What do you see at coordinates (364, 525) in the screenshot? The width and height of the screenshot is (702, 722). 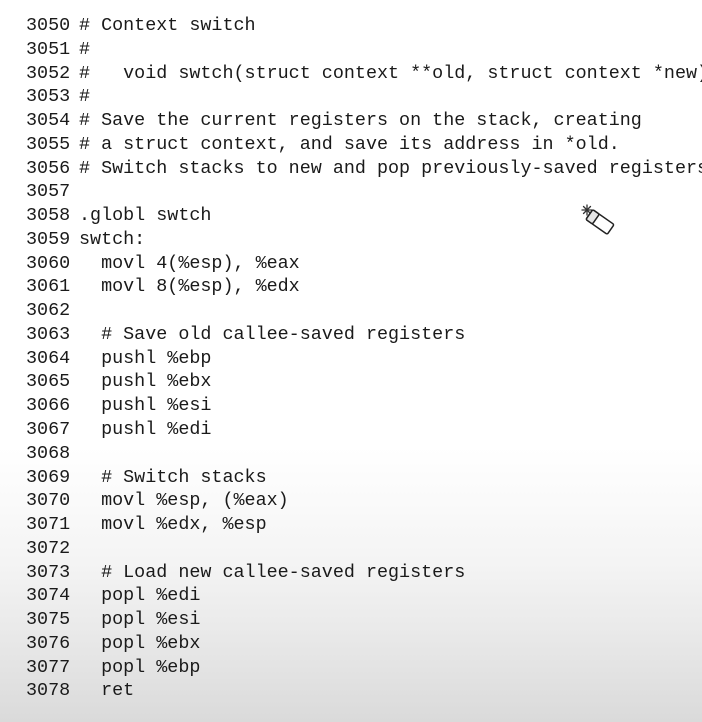 I see `code-line: 3071 movl %edx, %esp` at bounding box center [364, 525].